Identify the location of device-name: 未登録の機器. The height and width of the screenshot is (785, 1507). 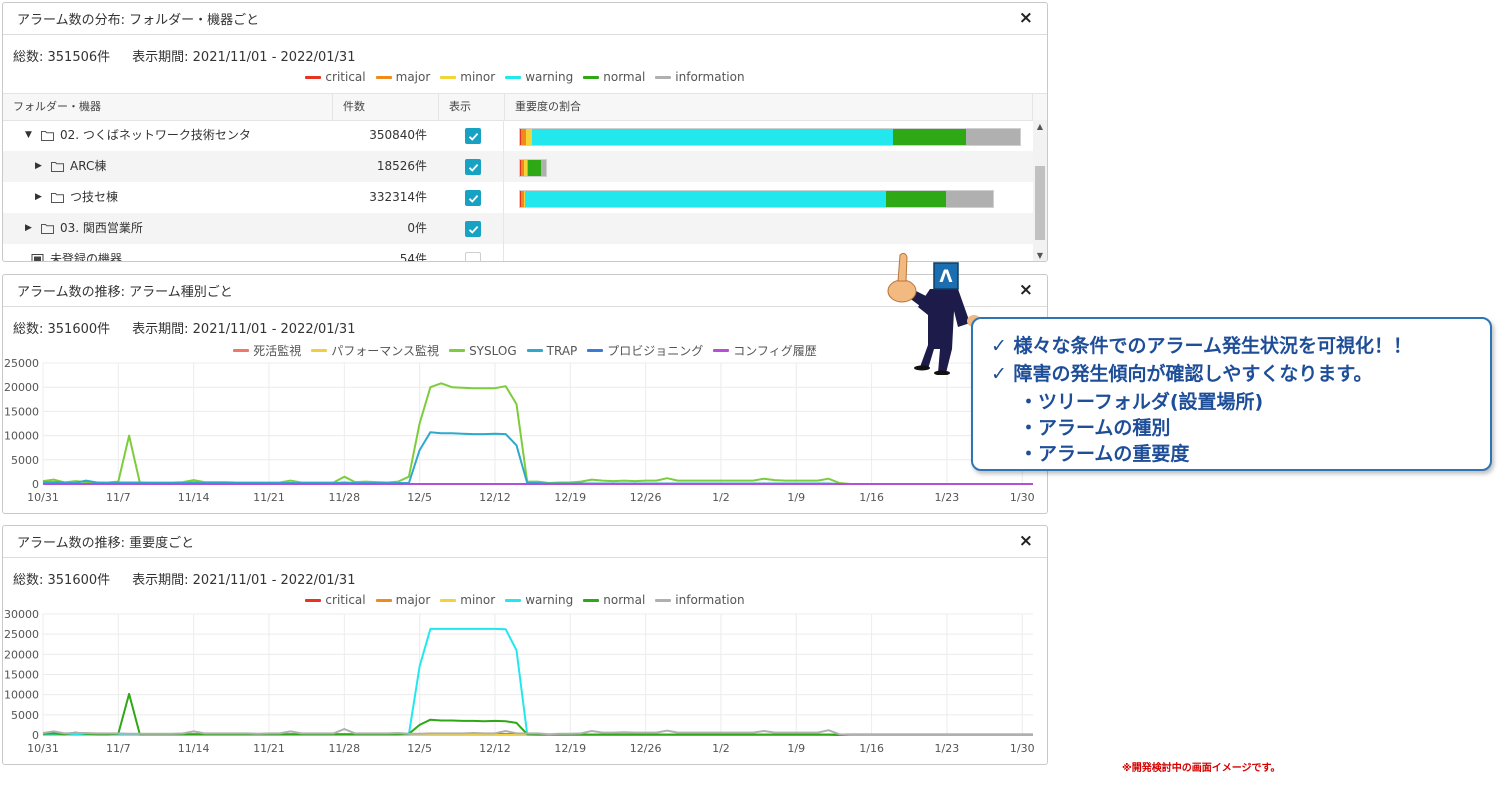
(86, 257).